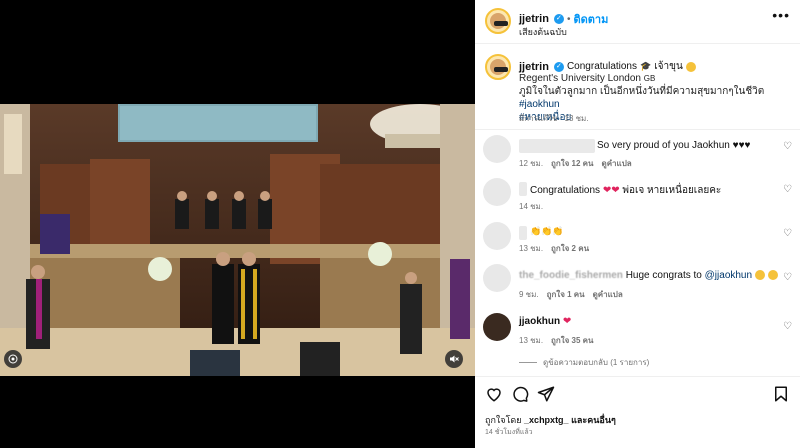  What do you see at coordinates (601, 66) in the screenshot?
I see `caption-text: Congratulations` at bounding box center [601, 66].